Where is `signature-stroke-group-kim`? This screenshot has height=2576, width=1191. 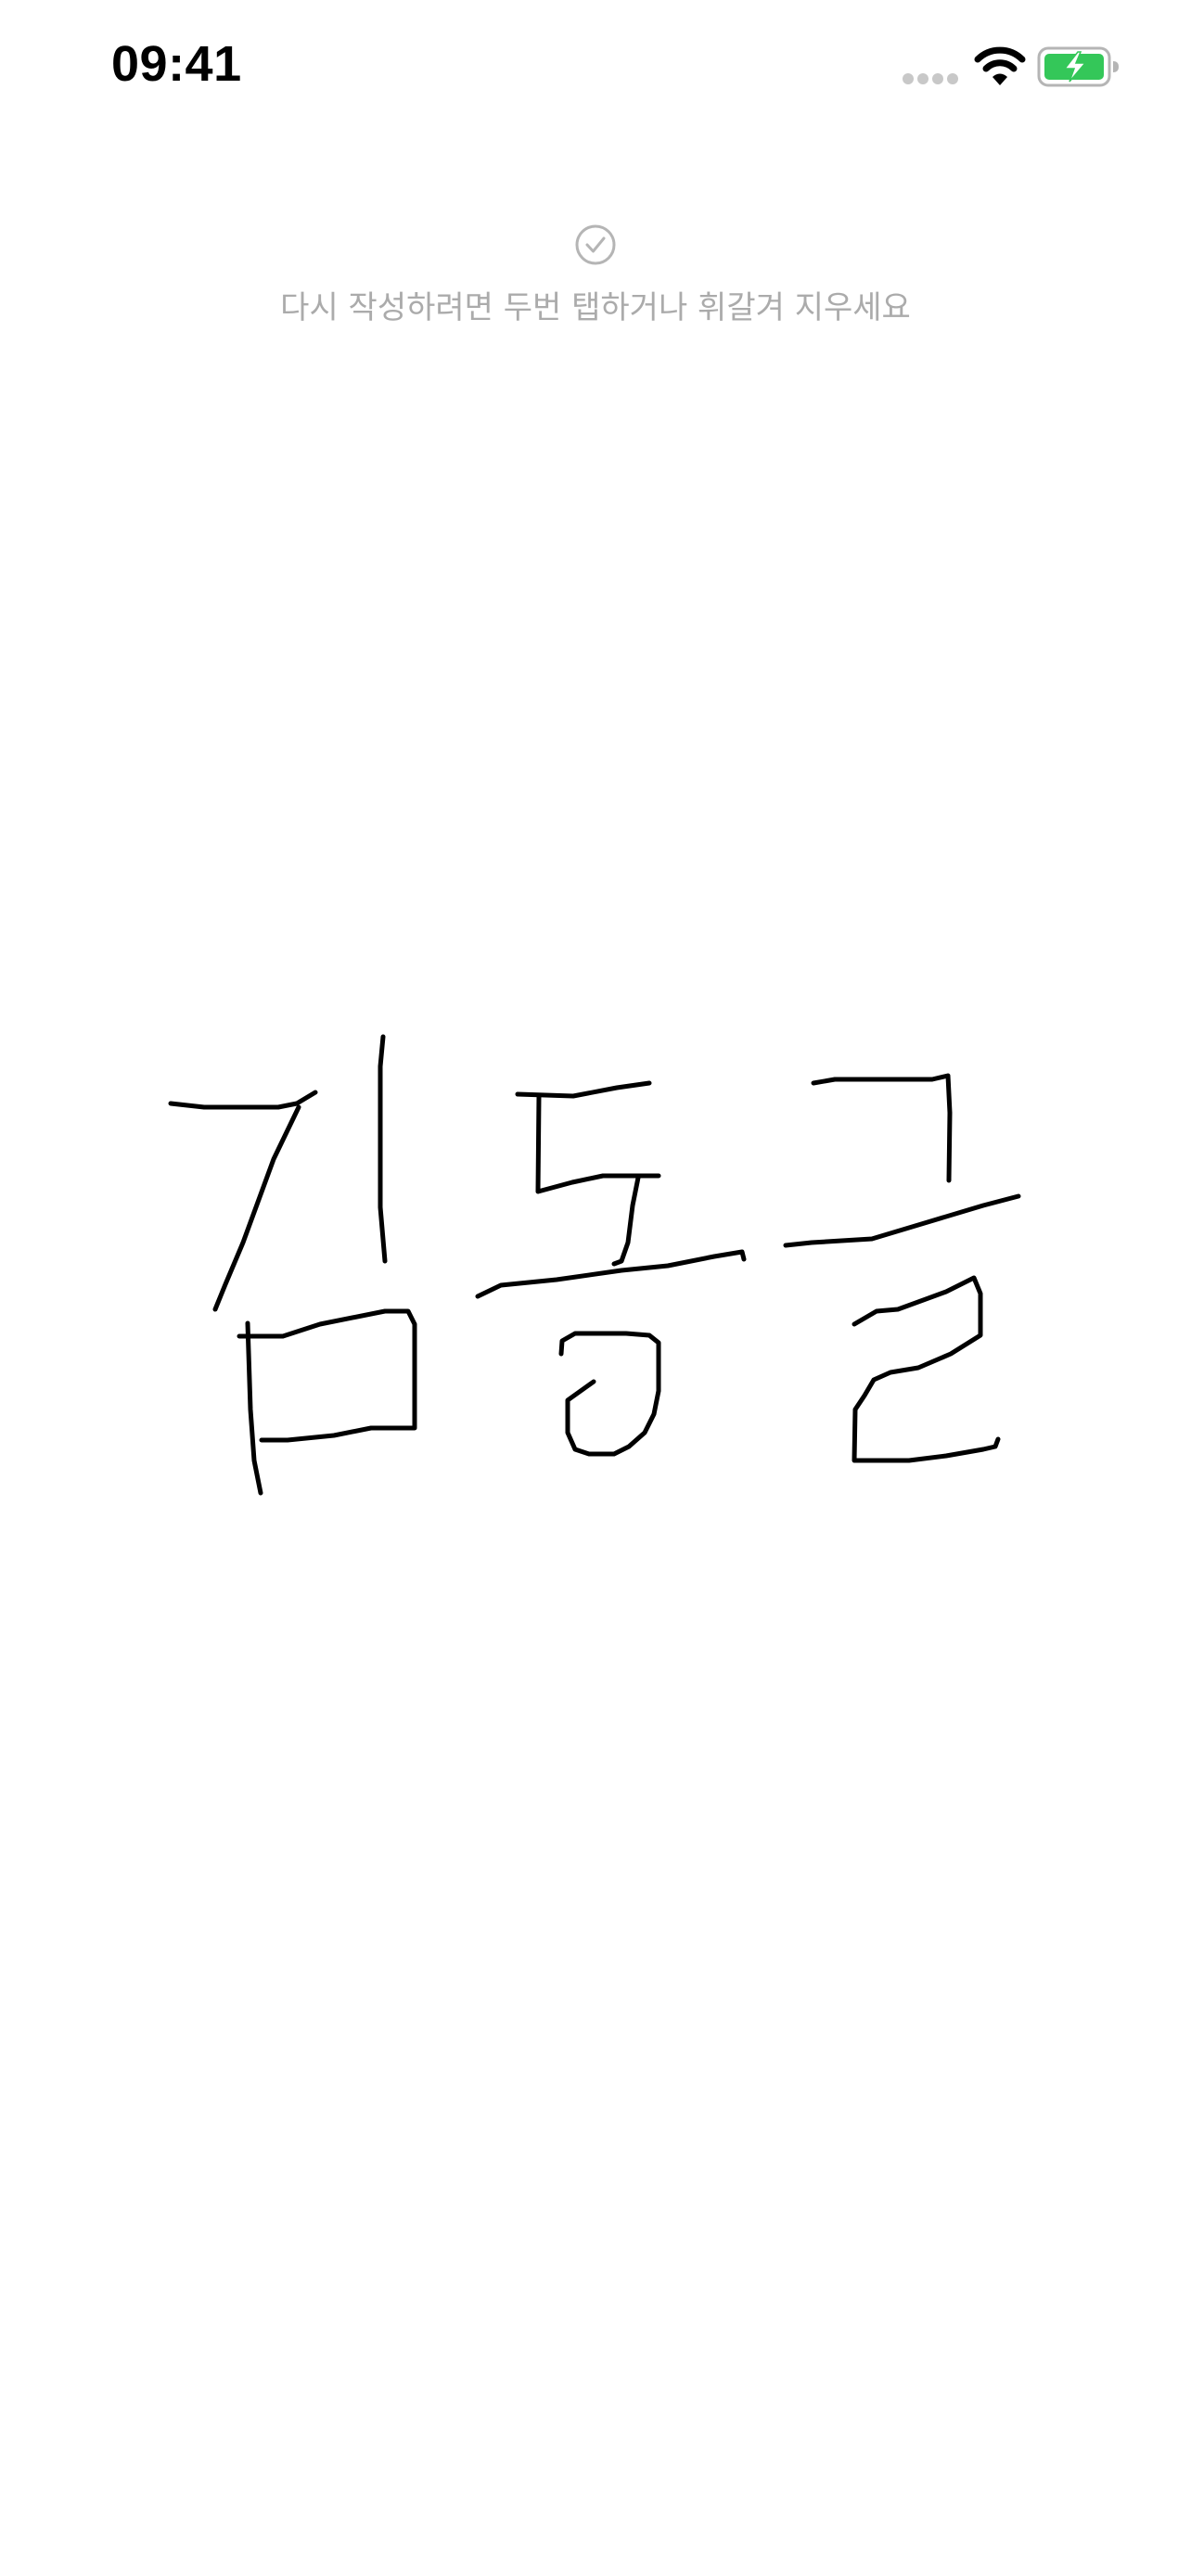
signature-stroke-group-kim is located at coordinates (292, 1265).